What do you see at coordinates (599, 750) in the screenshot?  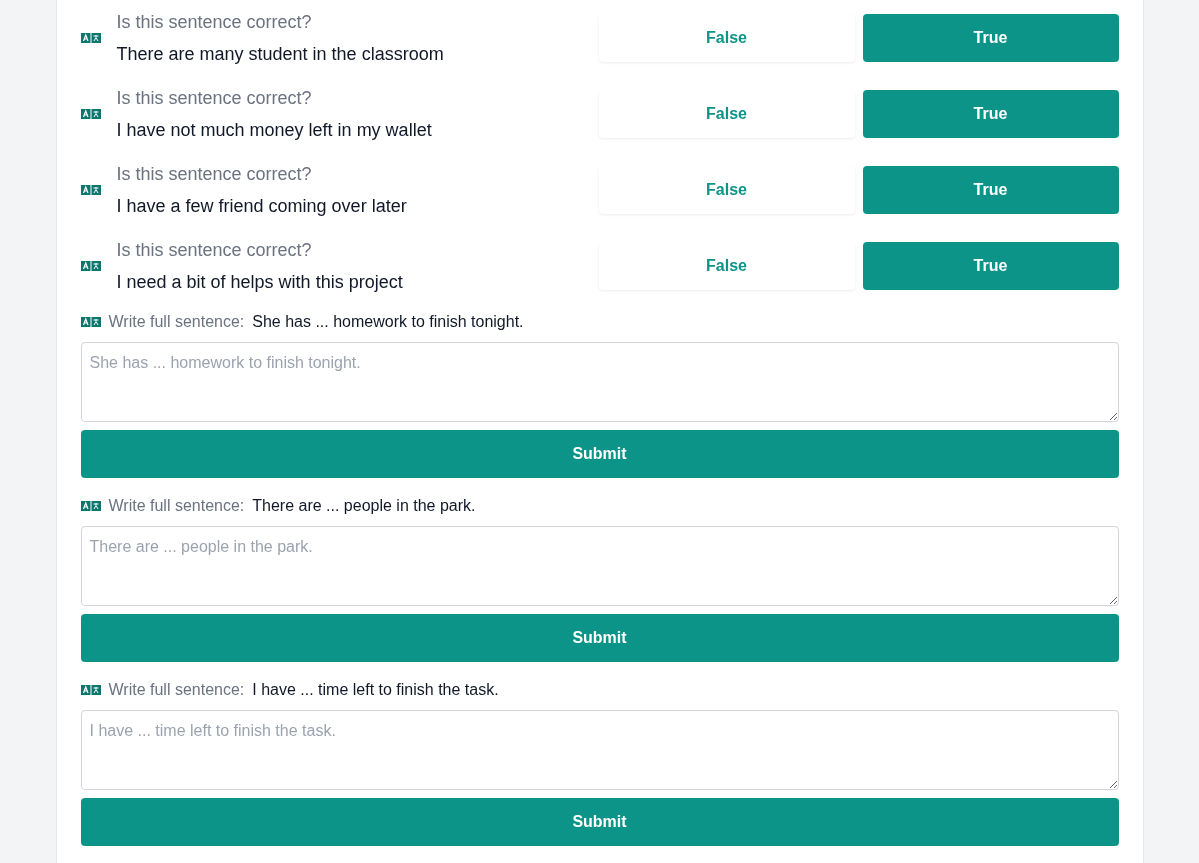 I see `answer-field: I have ... time left to finish the task.` at bounding box center [599, 750].